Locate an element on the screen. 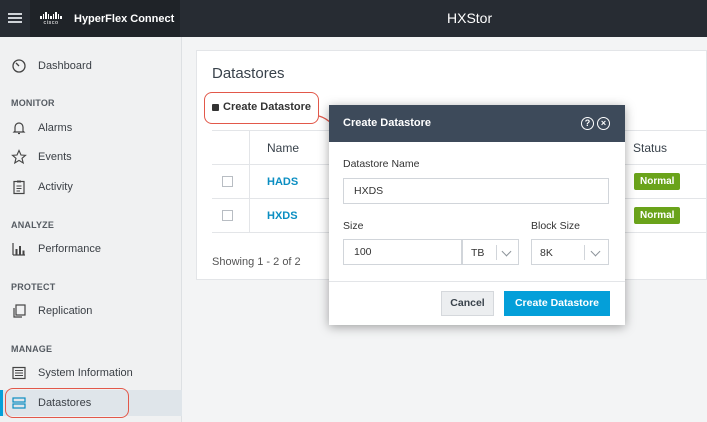 This screenshot has width=707, height=422. brand-area: cisco HyperFlex Connect is located at coordinates (105, 18).